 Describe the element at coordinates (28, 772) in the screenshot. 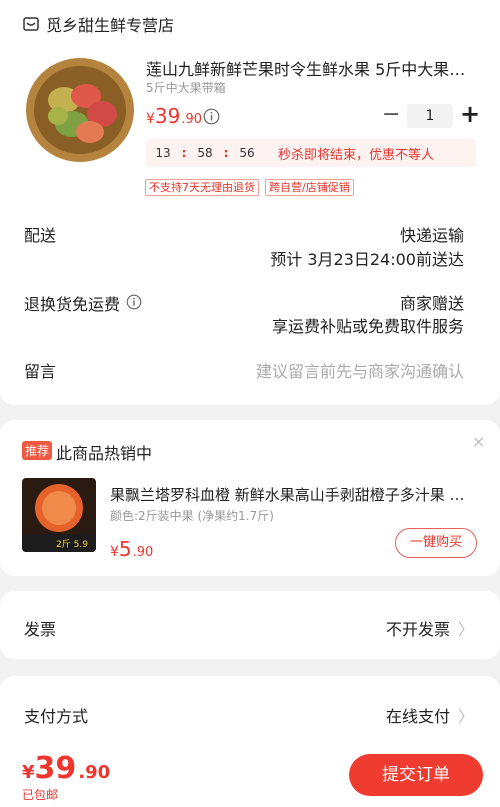

I see `total-symbol: ¥` at that location.